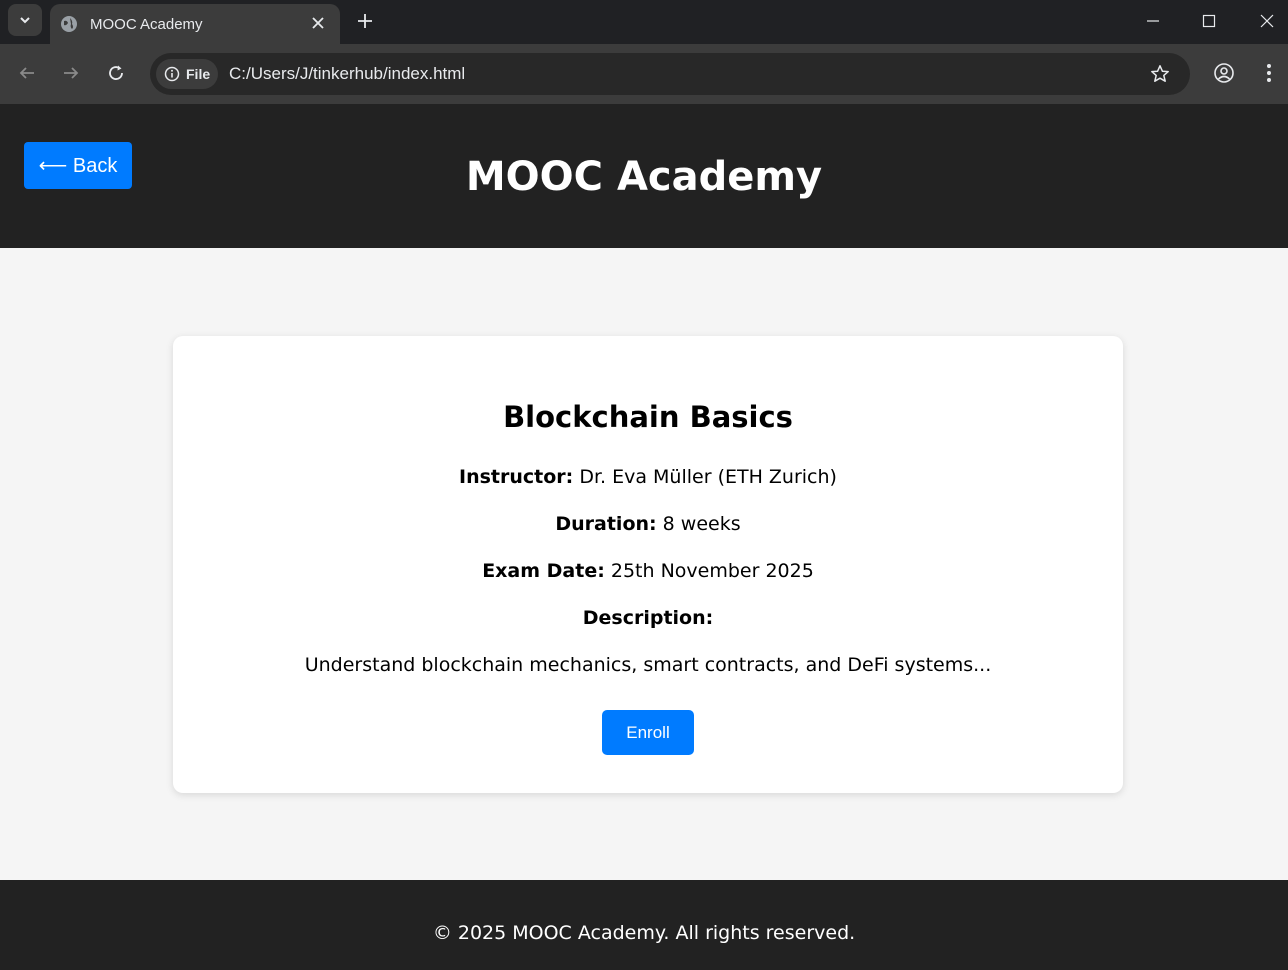 The height and width of the screenshot is (970, 1288). I want to click on exam-date-value: 25th November 2025, so click(709, 571).